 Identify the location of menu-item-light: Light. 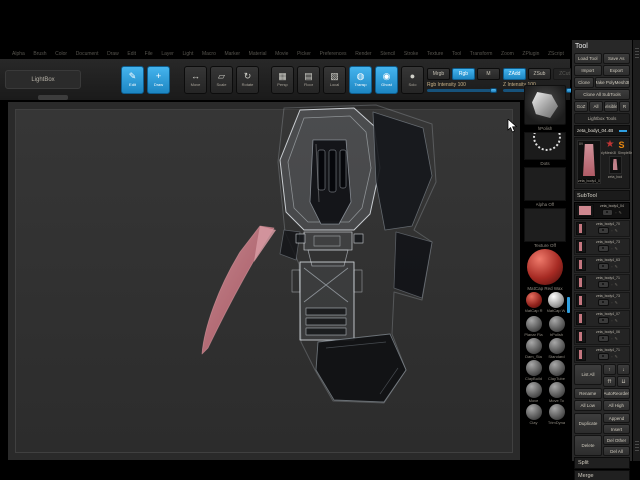
(187, 54).